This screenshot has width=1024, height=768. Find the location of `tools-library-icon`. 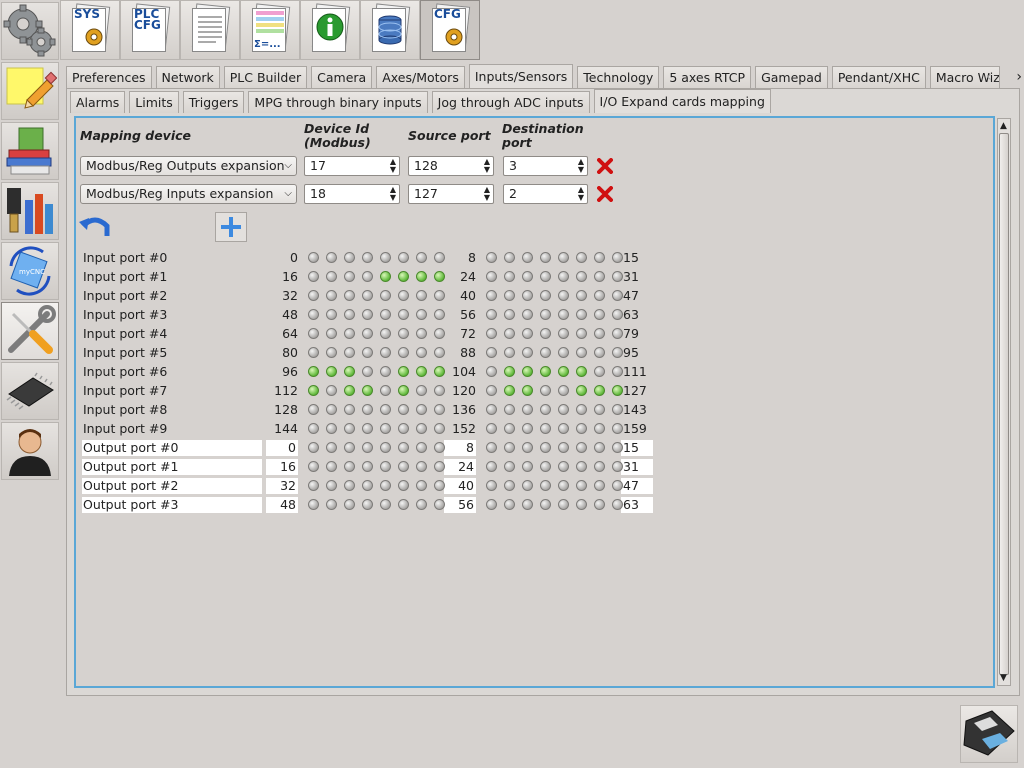

tools-library-icon is located at coordinates (30, 211).